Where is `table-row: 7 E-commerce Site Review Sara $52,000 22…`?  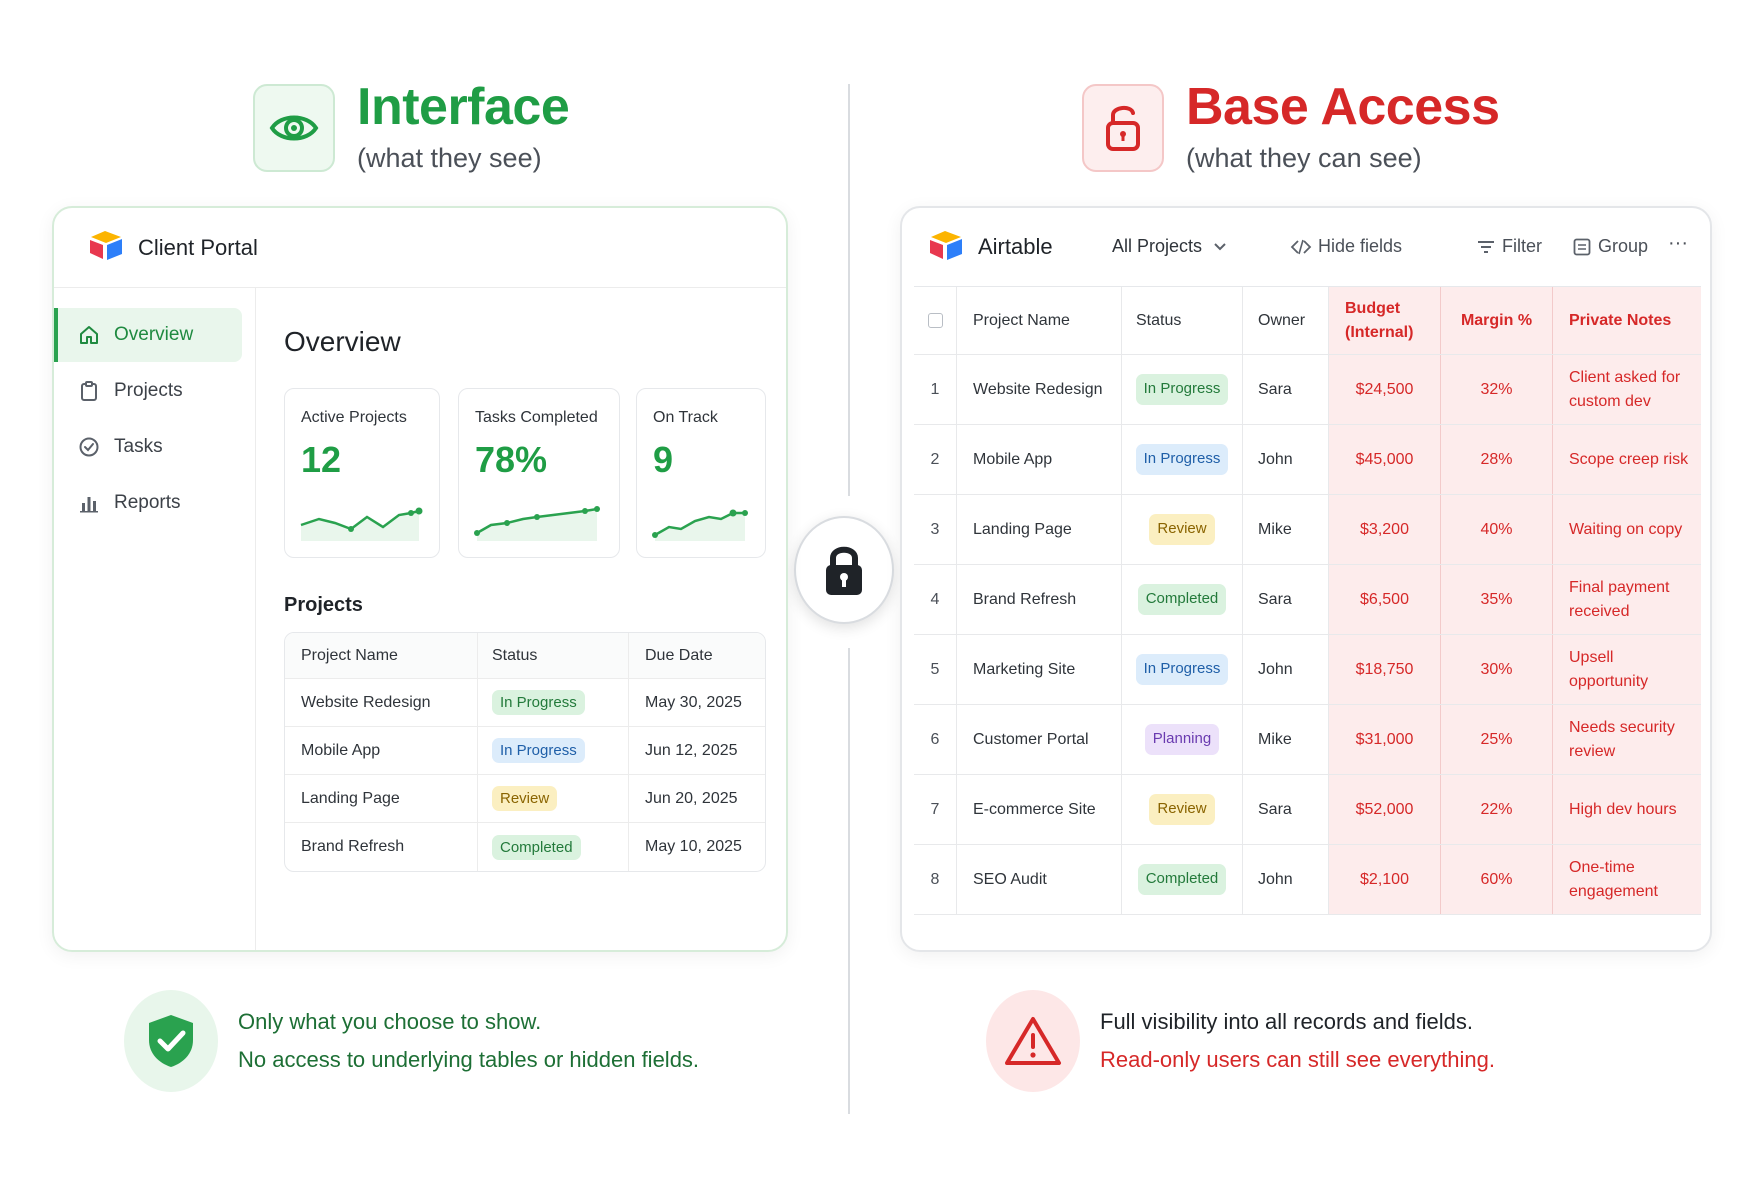 table-row: 7 E-commerce Site Review Sara $52,000 22… is located at coordinates (1307, 810).